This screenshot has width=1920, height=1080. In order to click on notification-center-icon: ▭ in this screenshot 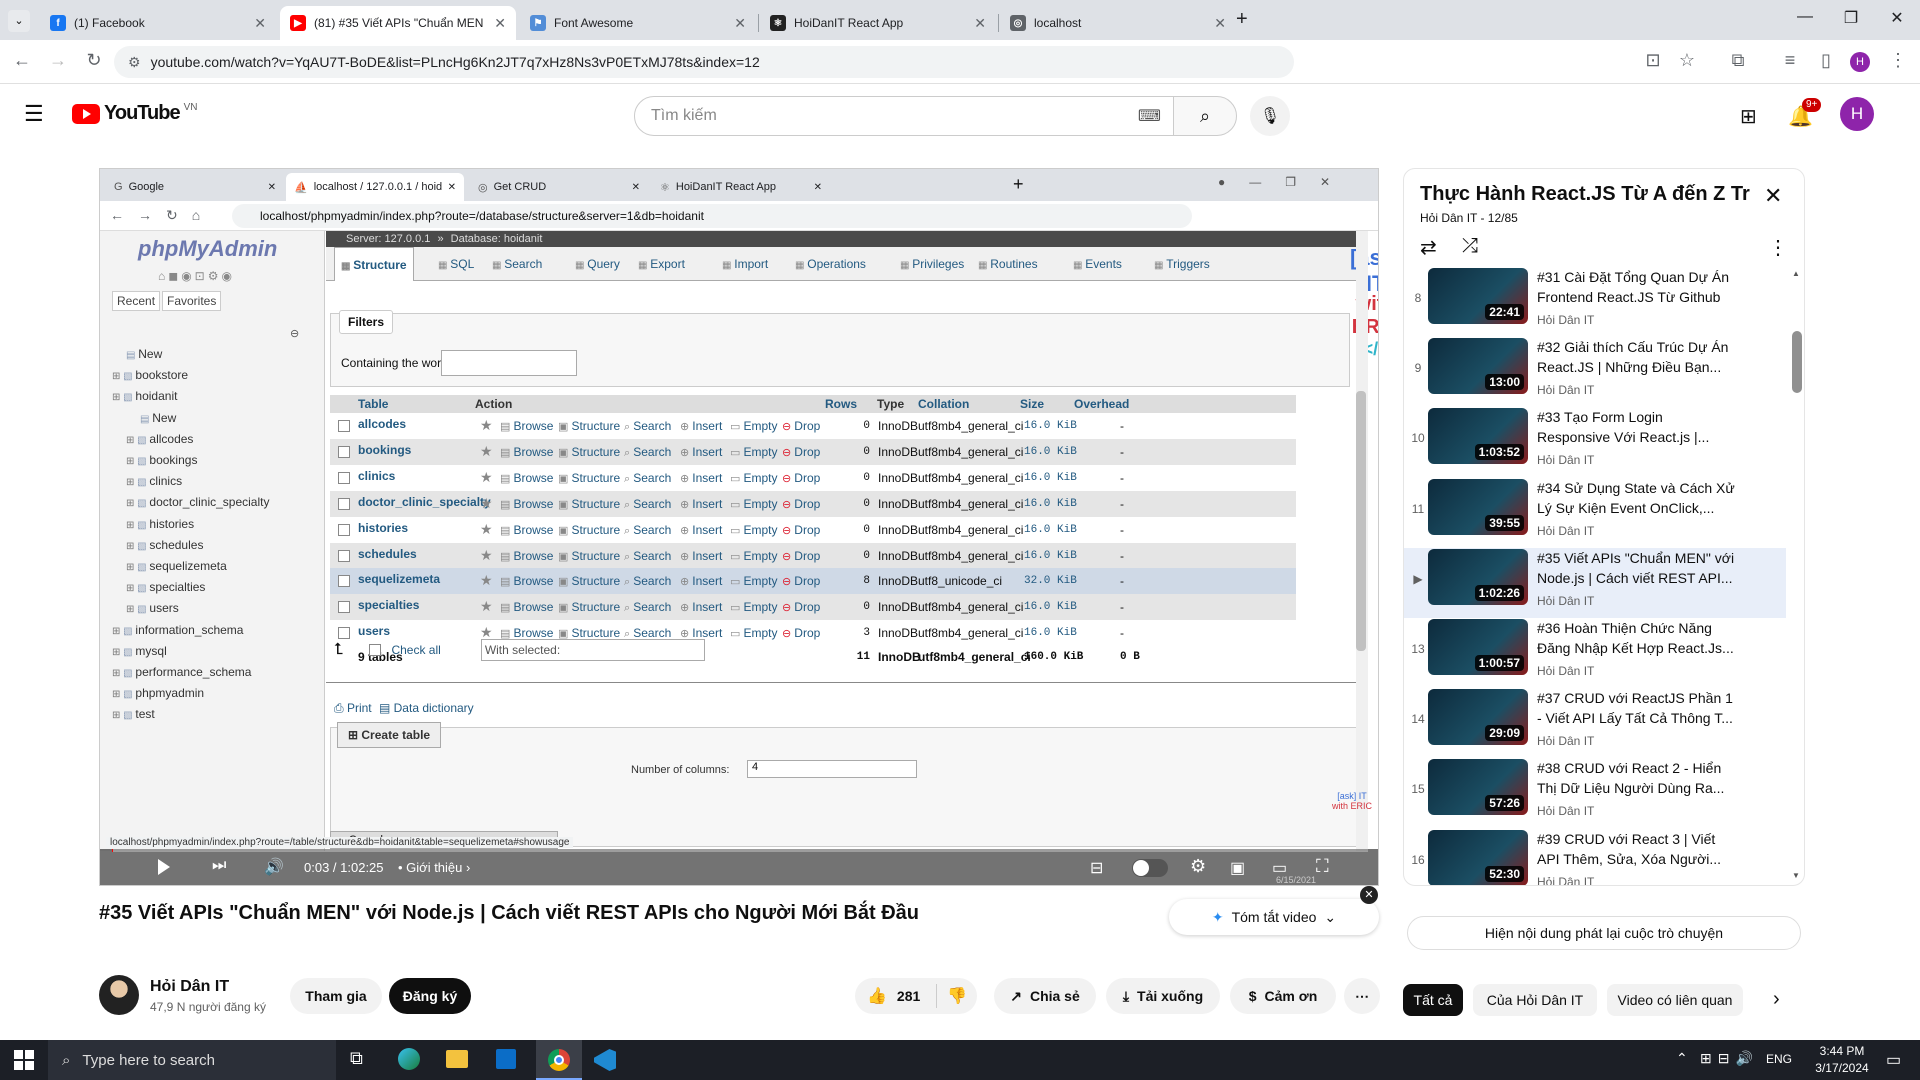, I will do `click(1893, 1060)`.